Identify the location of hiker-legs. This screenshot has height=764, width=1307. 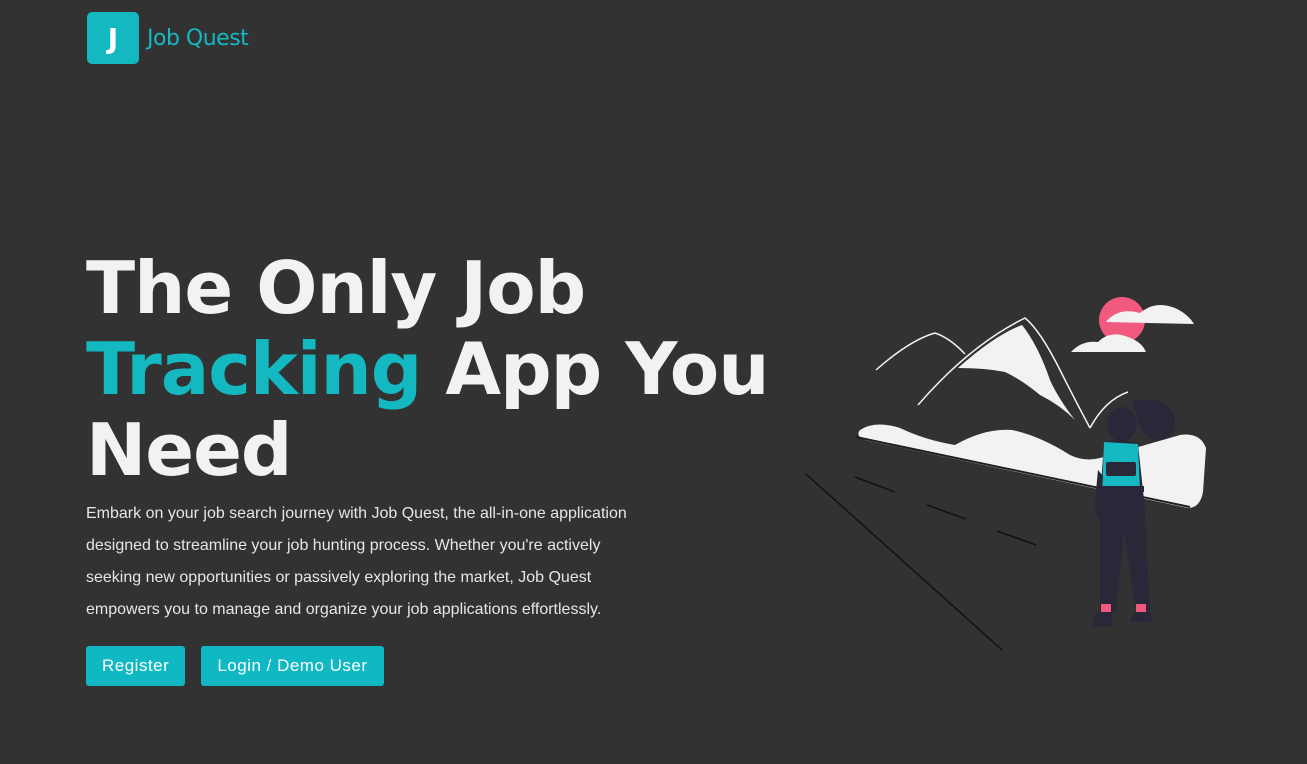
(1125, 555).